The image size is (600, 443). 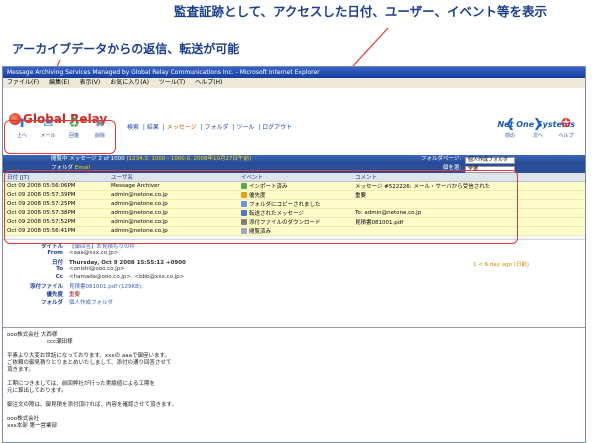 I want to click on help-icon: ✪, so click(x=566, y=123).